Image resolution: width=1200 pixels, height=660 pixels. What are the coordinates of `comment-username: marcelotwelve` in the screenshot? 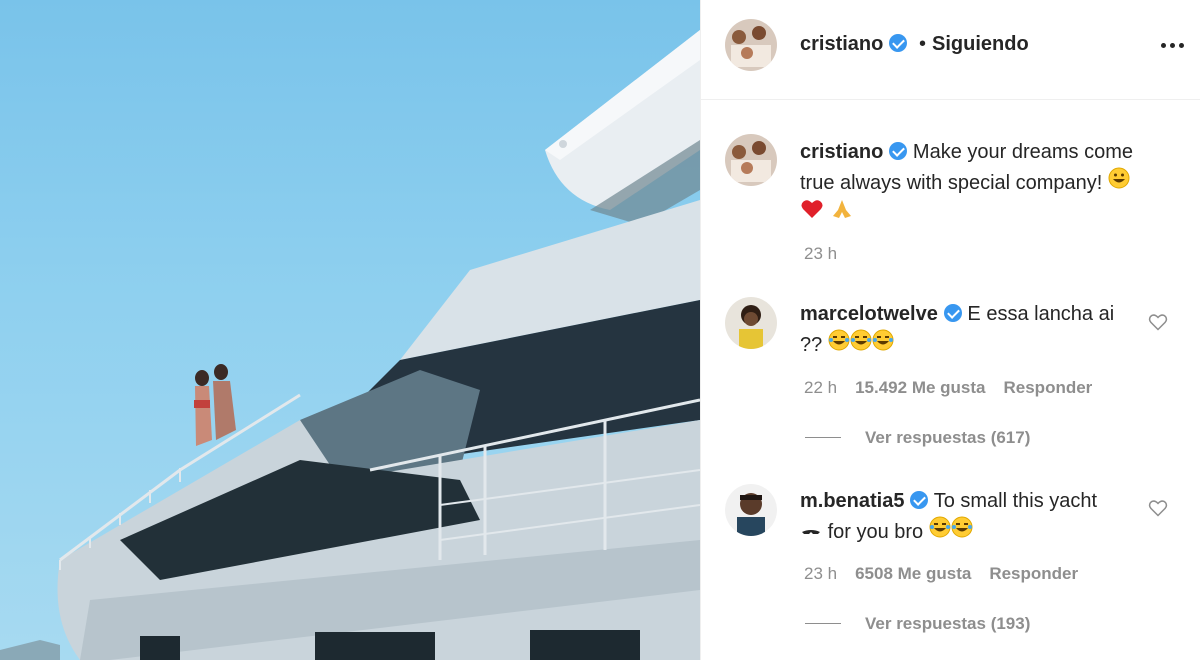 It's located at (869, 314).